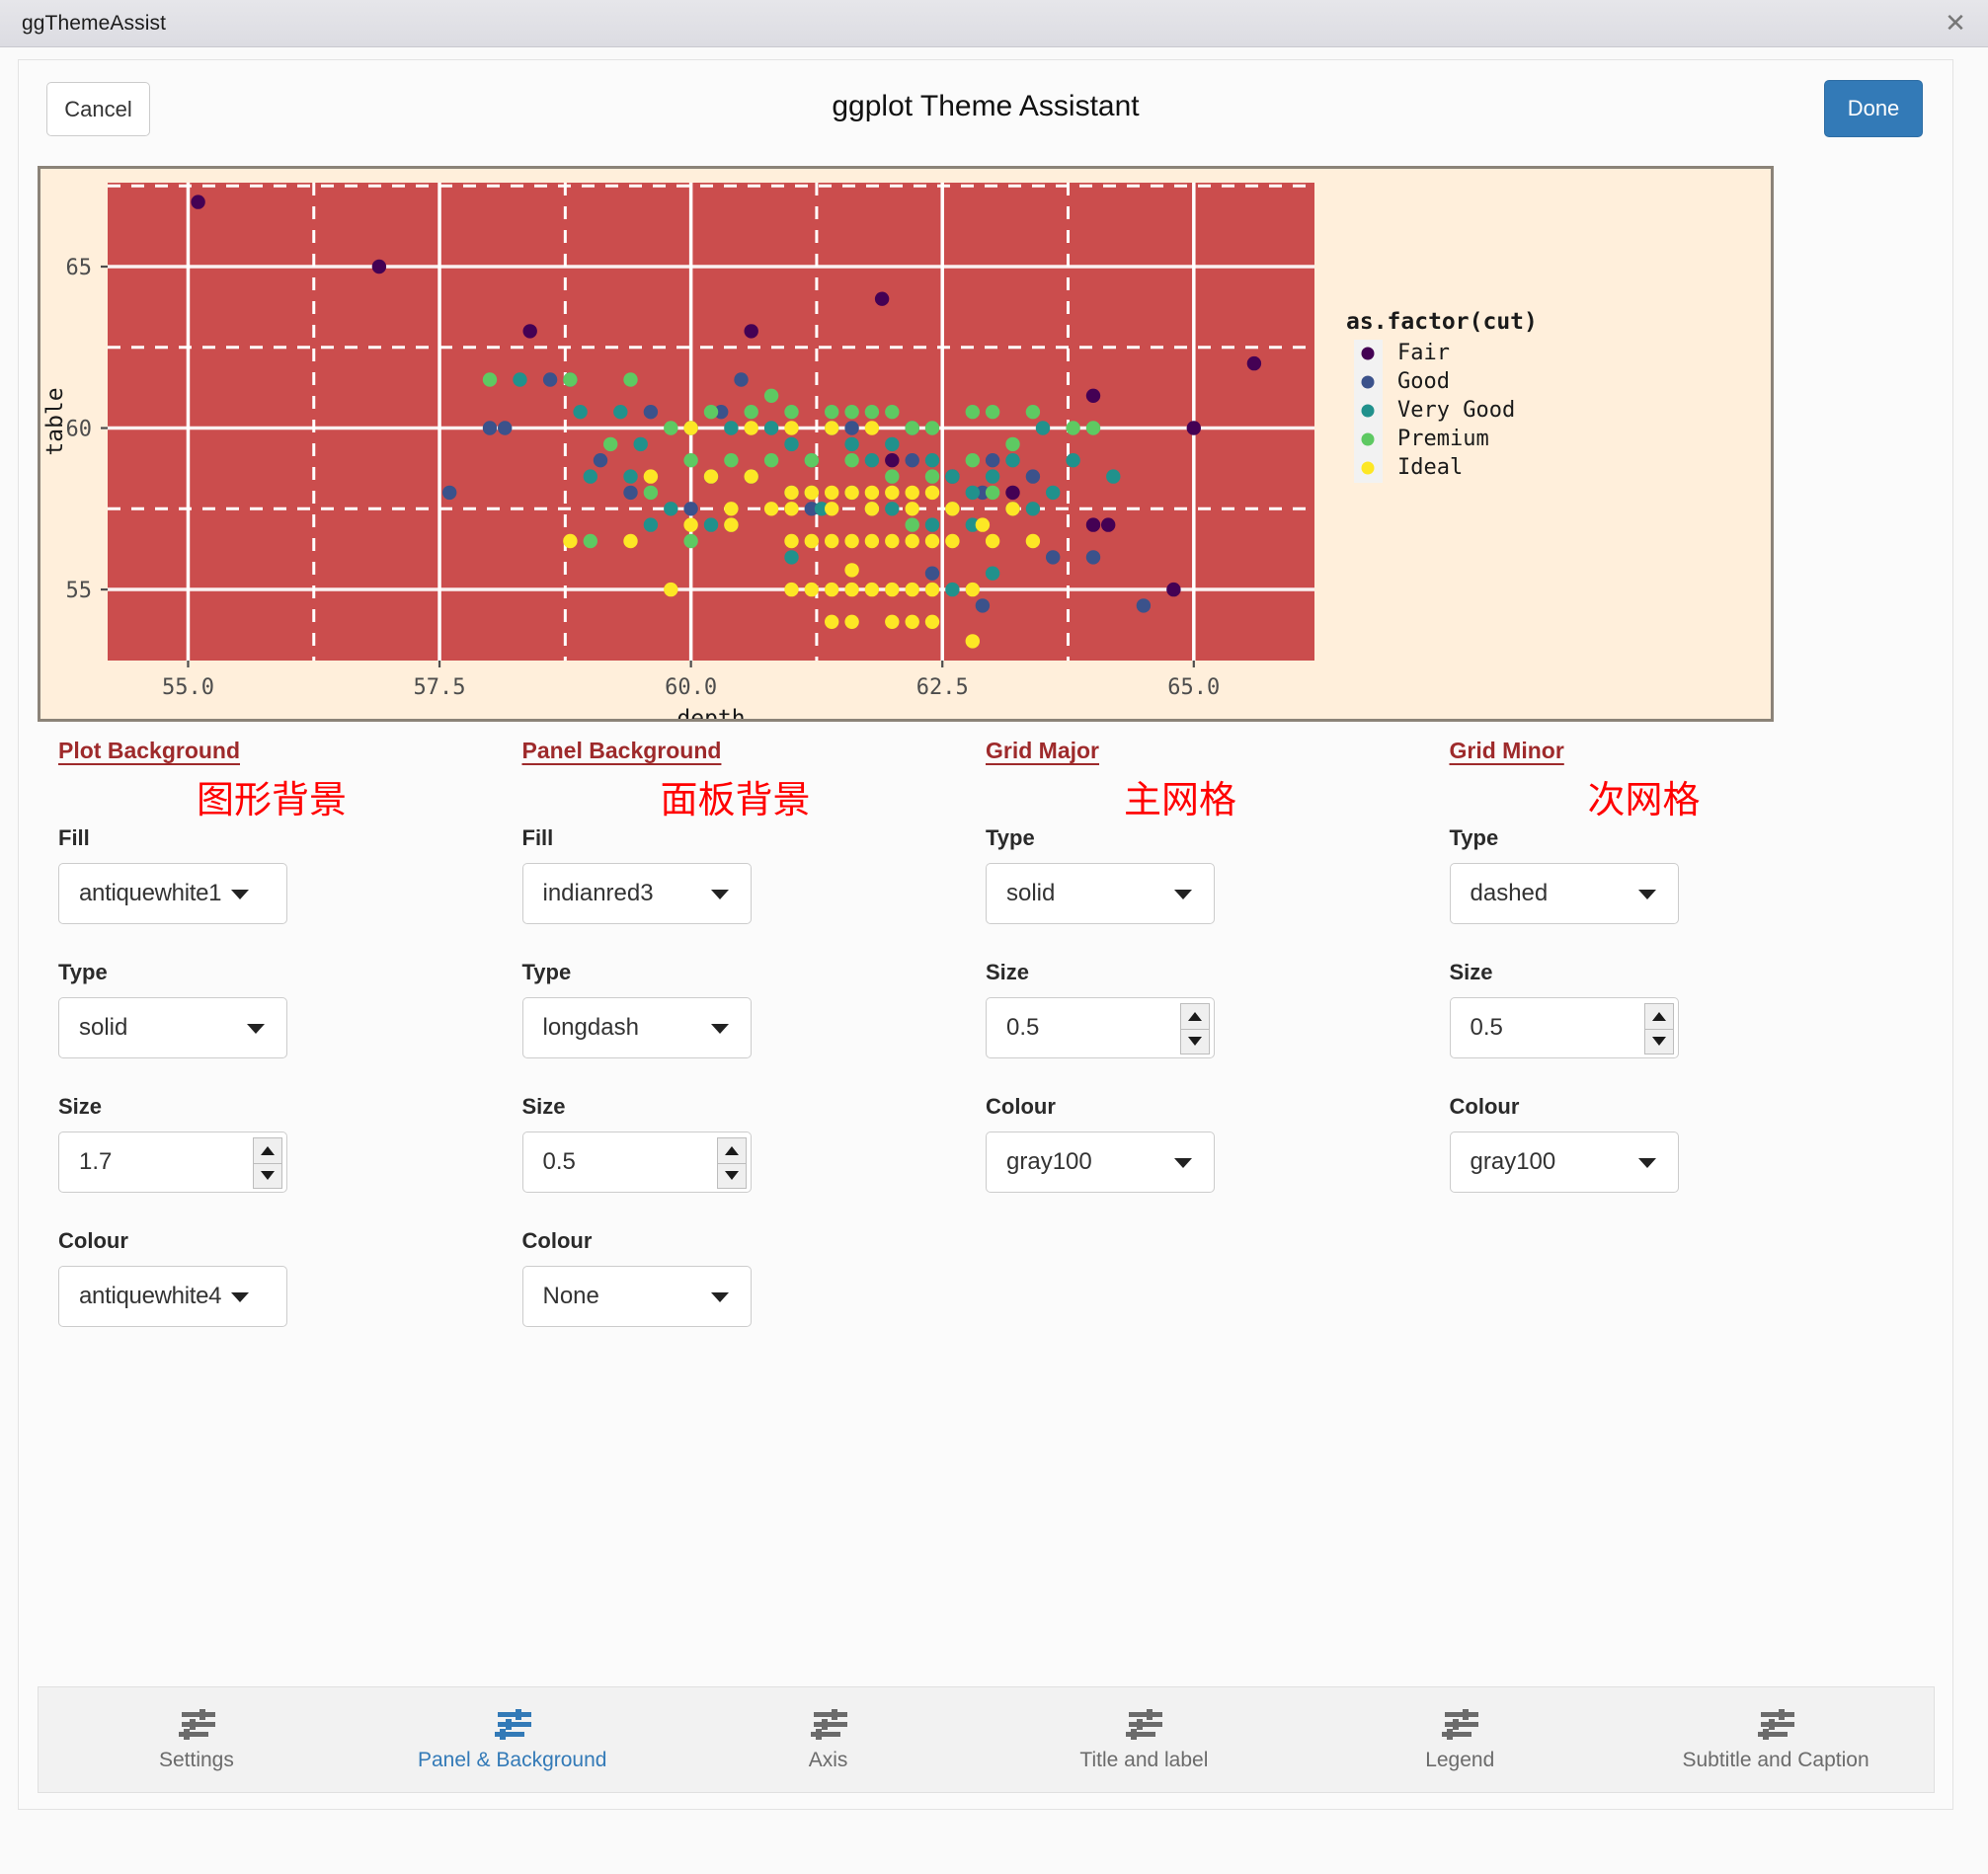 This screenshot has width=1988, height=1874. I want to click on tab-legend: Legend, so click(1460, 1740).